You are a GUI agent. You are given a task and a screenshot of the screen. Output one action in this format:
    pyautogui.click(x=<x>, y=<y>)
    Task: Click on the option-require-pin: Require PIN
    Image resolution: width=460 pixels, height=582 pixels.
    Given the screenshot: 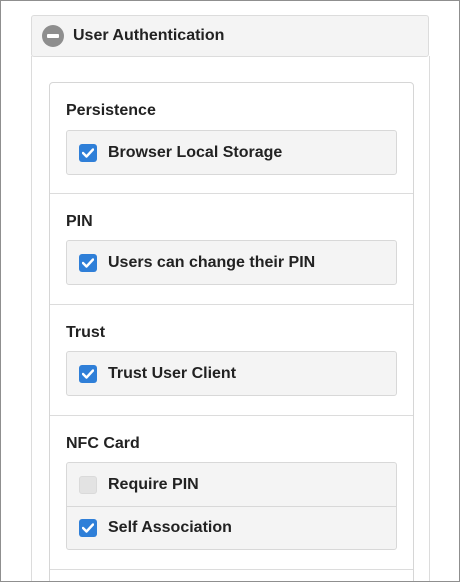 What is the action you would take?
    pyautogui.click(x=231, y=484)
    